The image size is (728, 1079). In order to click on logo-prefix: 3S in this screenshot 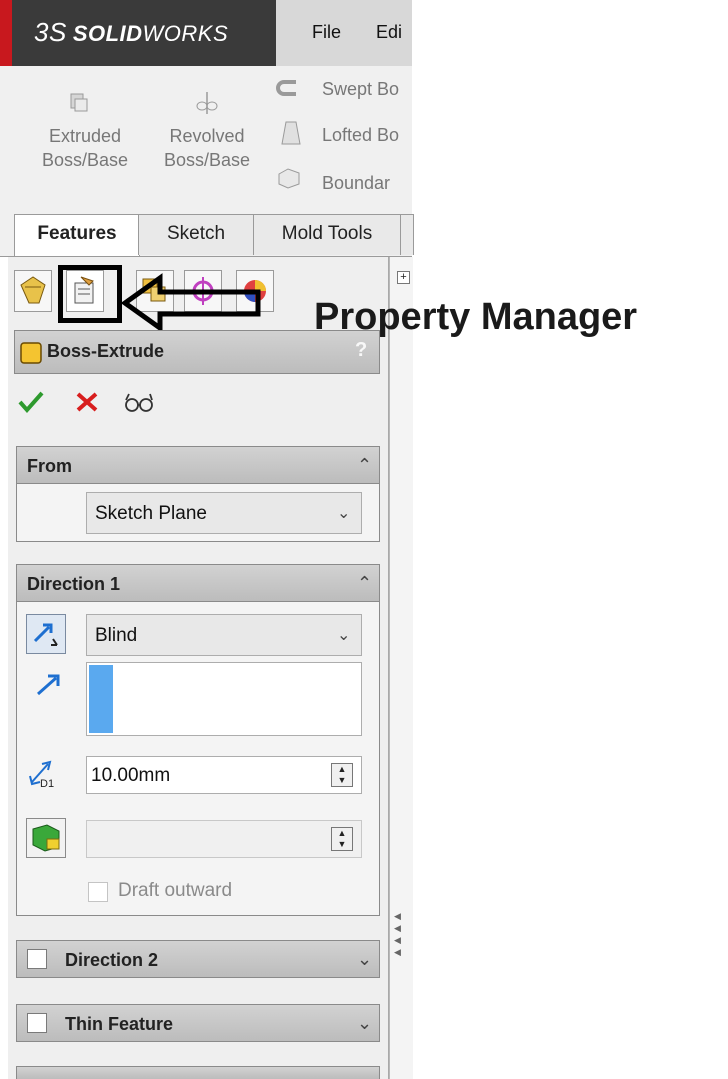, I will do `click(50, 32)`.